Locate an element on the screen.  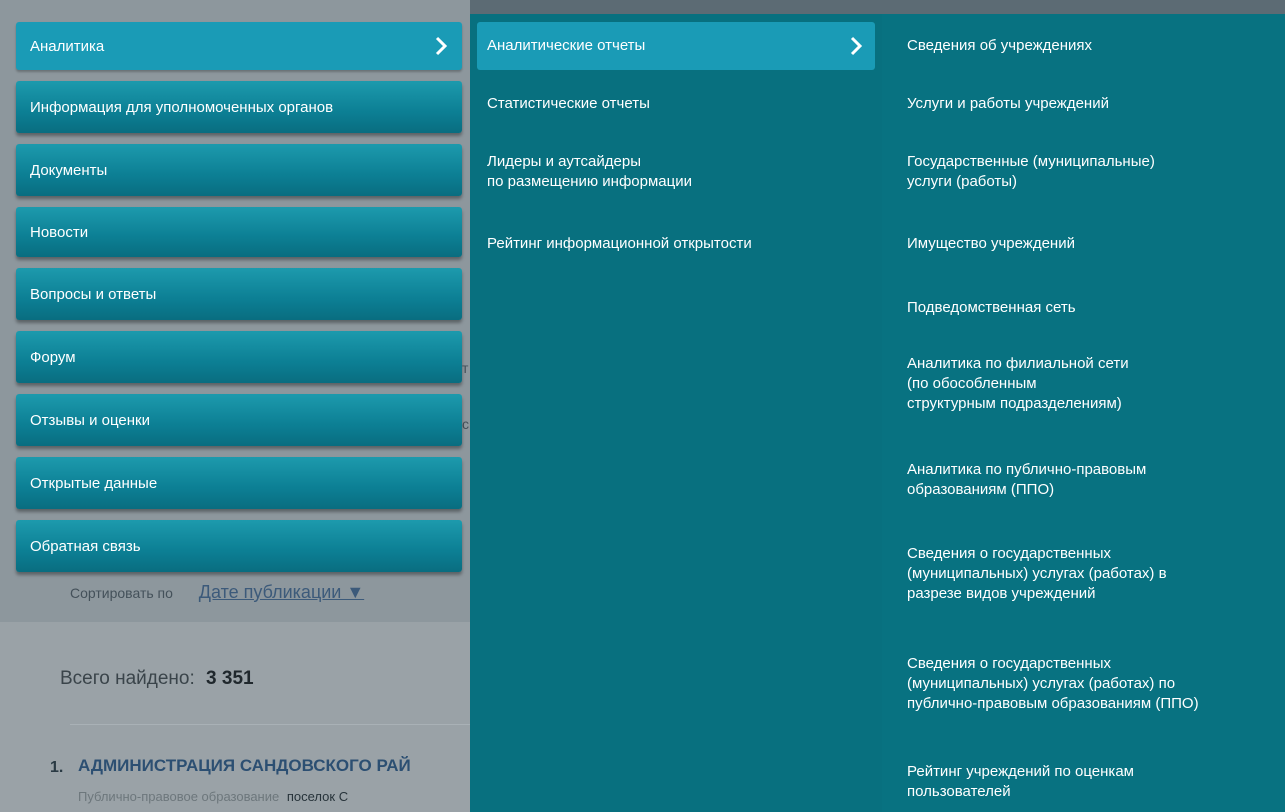
submenu-item-statistical-reports: Статистические отчеты is located at coordinates (568, 104).